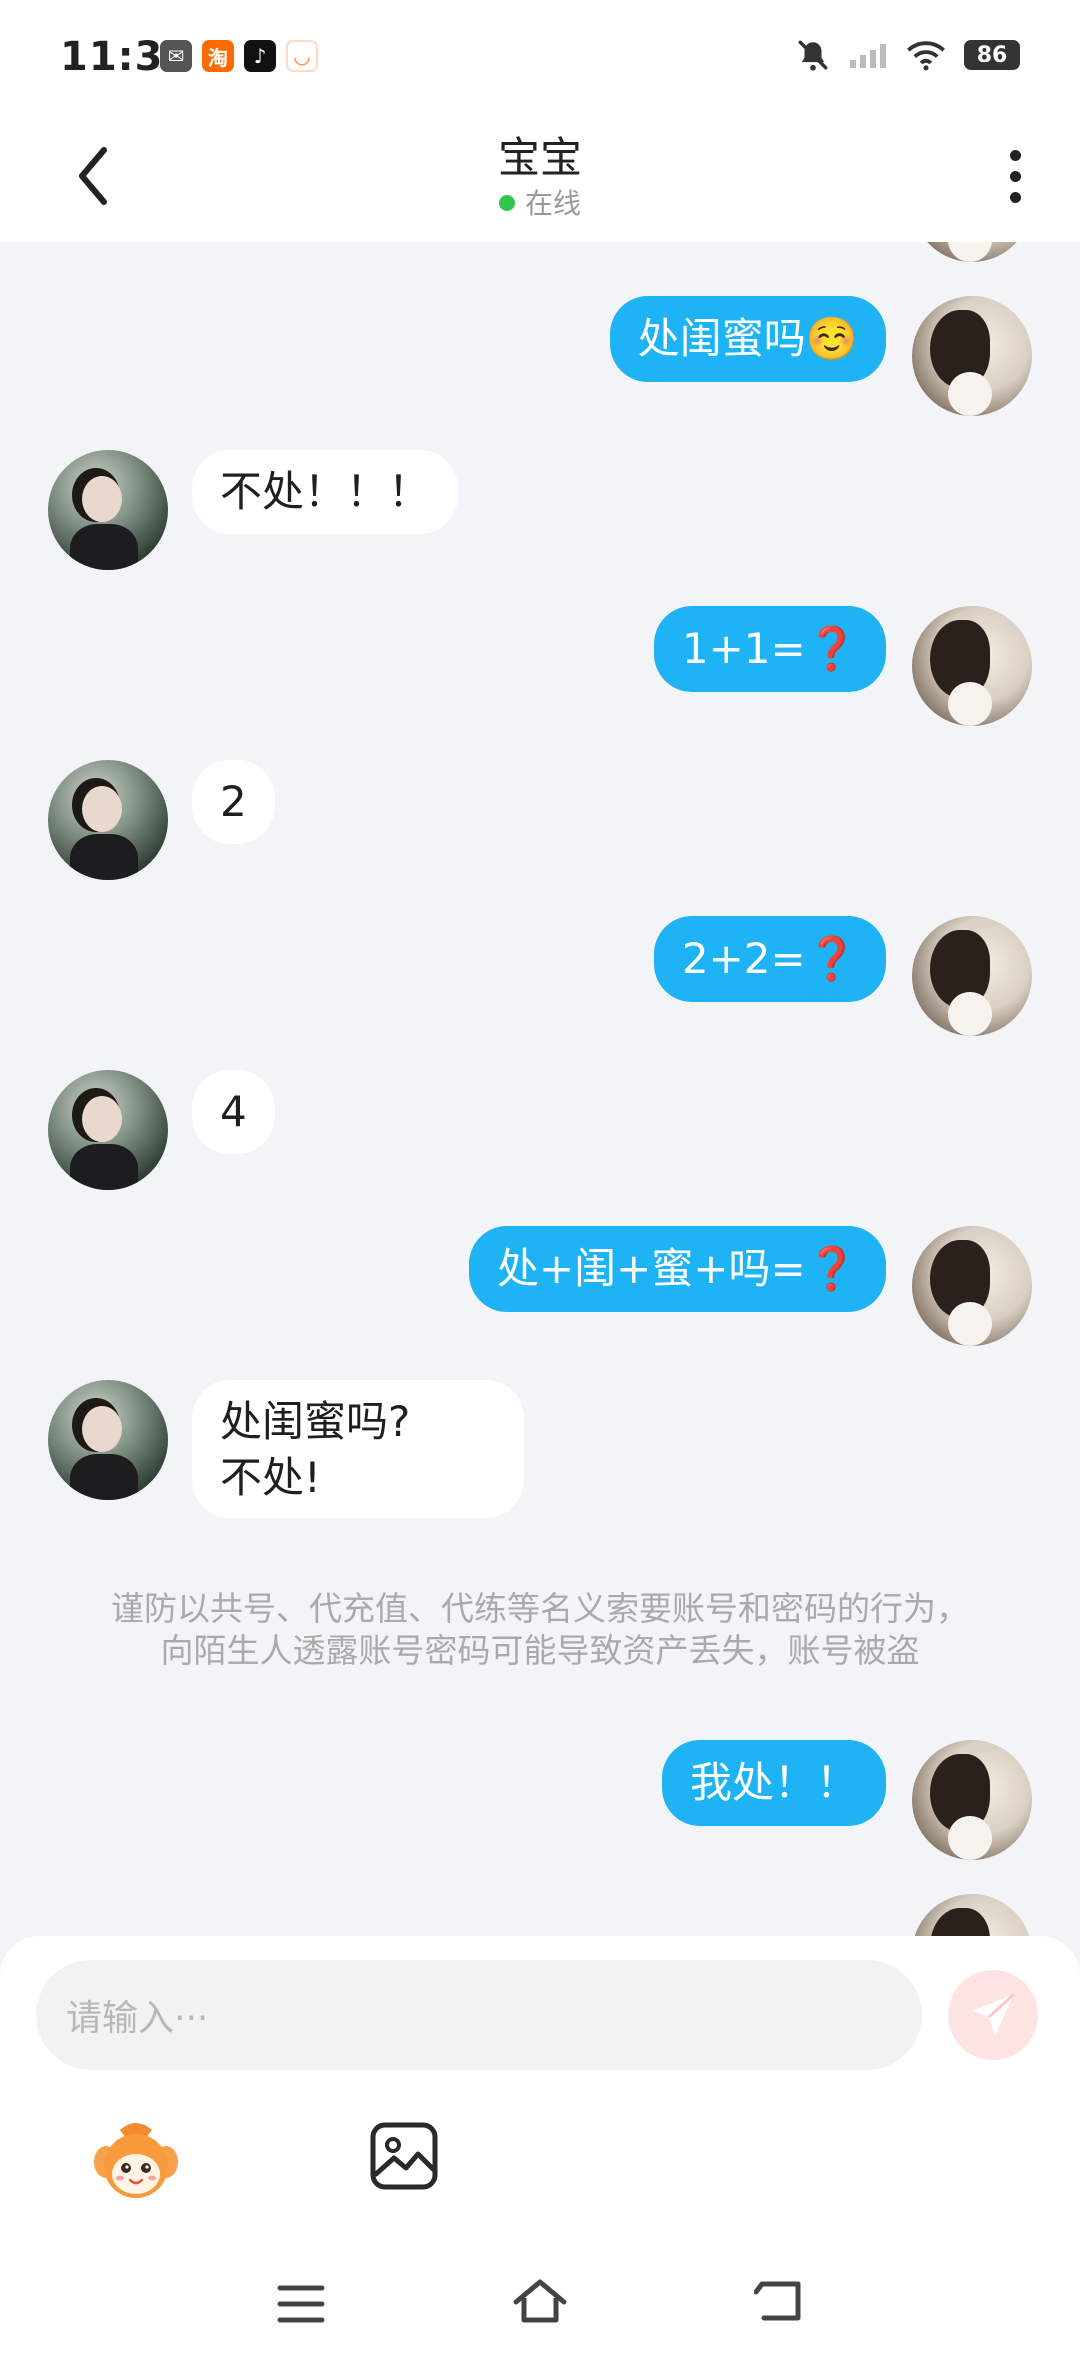 The image size is (1080, 2376). Describe the element at coordinates (813, 55) in the screenshot. I see `mute-bell-icon` at that location.